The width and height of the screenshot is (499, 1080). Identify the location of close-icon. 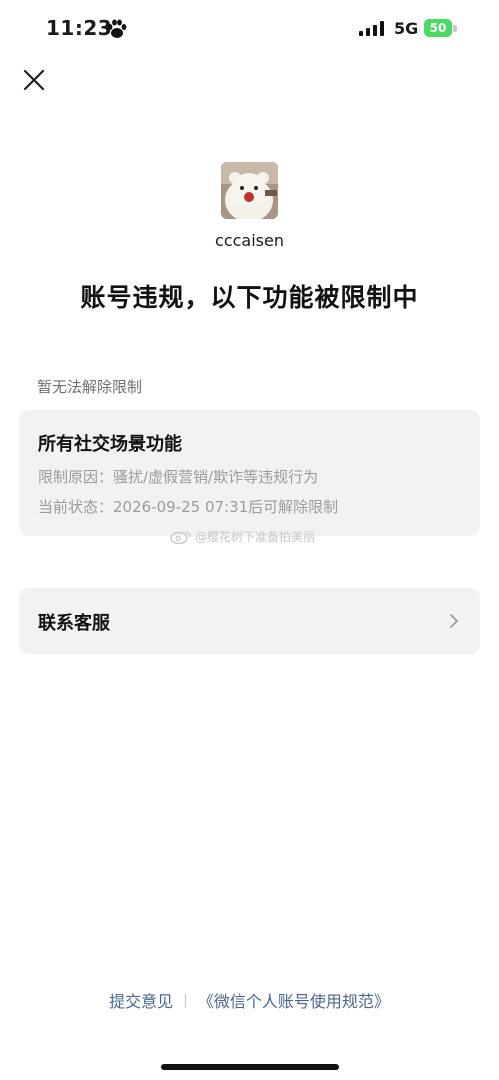
(34, 80).